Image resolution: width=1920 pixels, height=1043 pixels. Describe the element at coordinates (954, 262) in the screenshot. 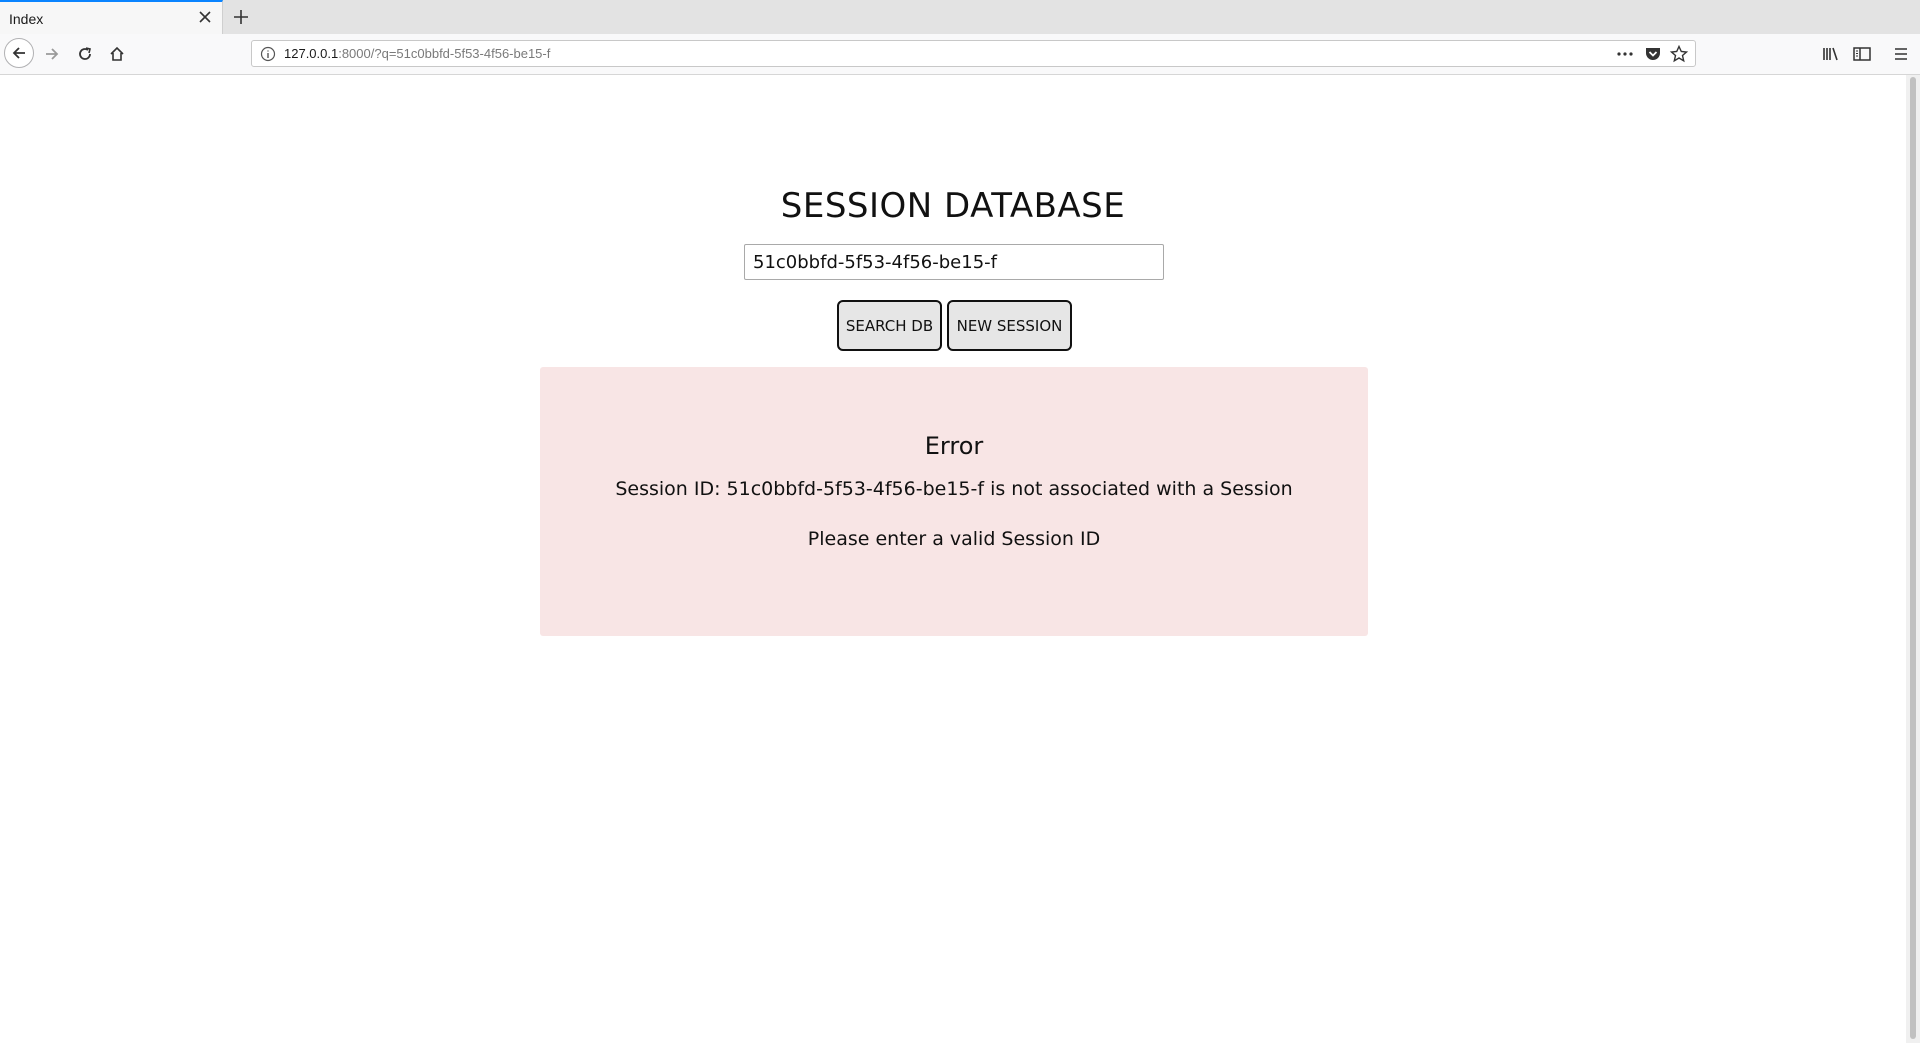

I see `session-id-input` at that location.